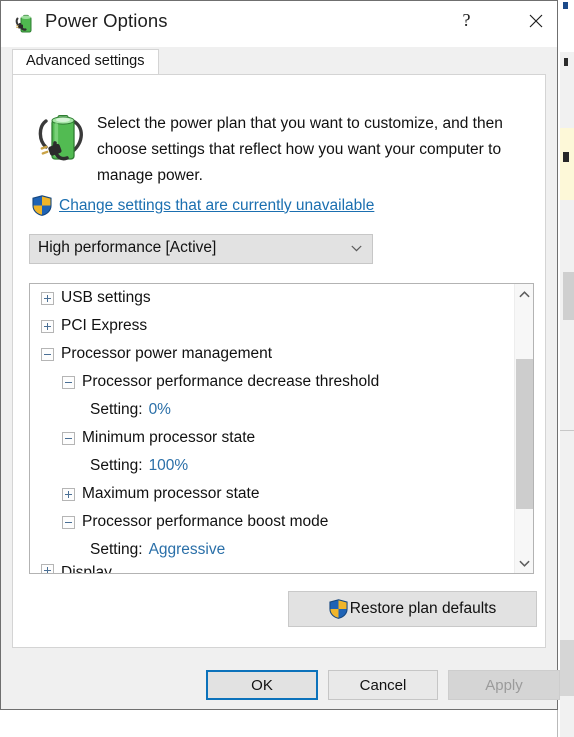 The width and height of the screenshot is (574, 737). I want to click on tree-row: Processor performance decrease threshold, so click(272, 382).